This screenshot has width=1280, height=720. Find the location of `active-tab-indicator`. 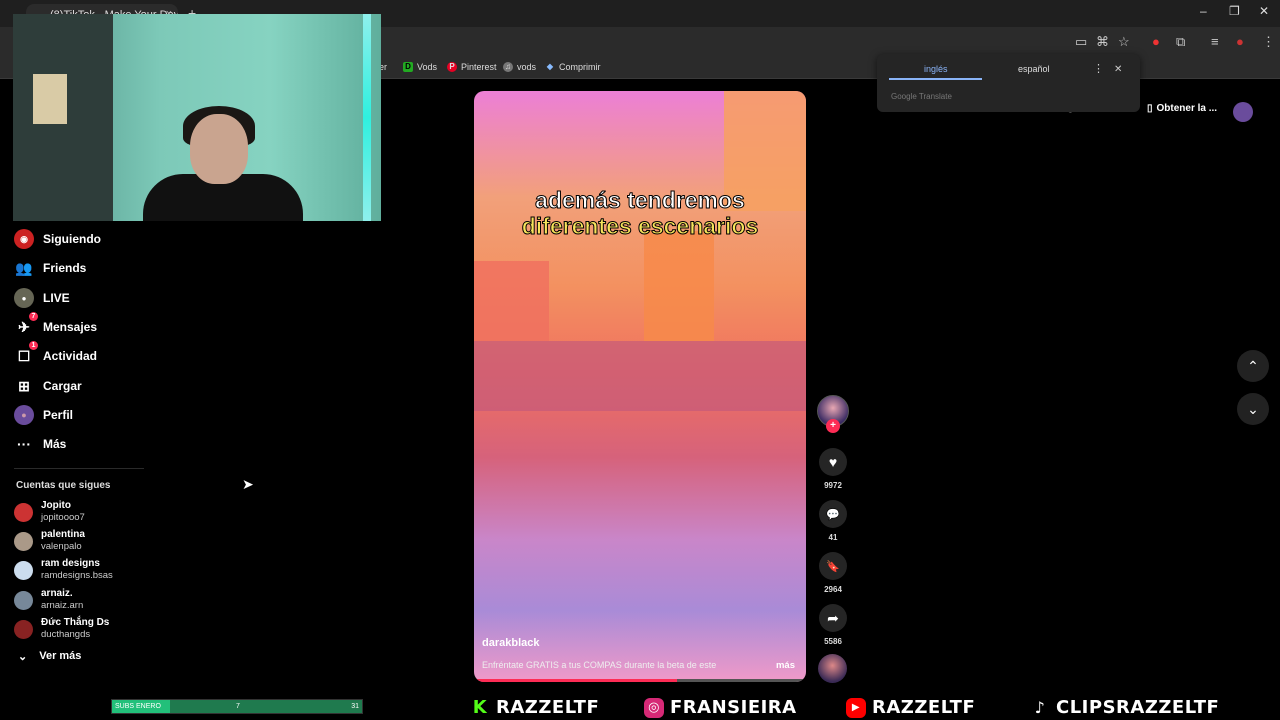

active-tab-indicator is located at coordinates (935, 79).